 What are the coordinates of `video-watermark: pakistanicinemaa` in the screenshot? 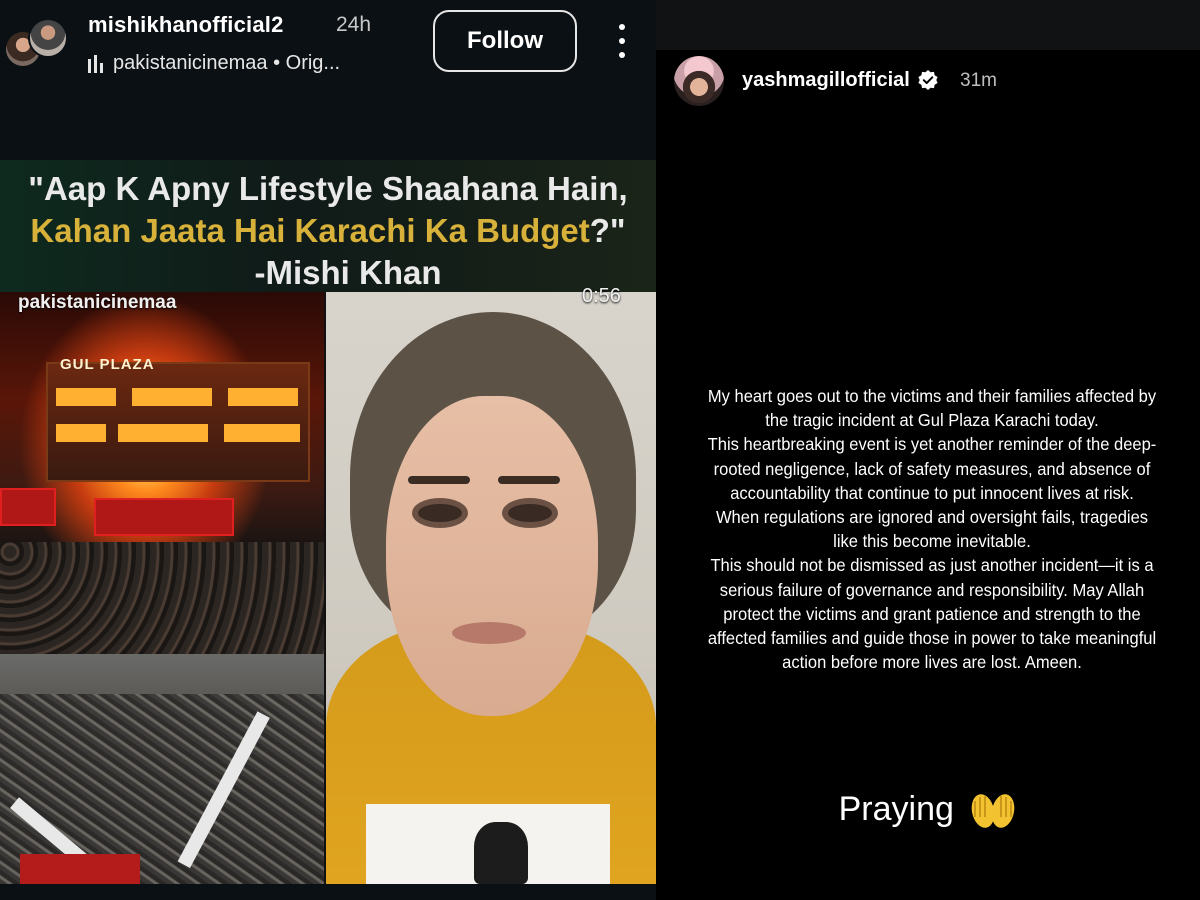 It's located at (97, 302).